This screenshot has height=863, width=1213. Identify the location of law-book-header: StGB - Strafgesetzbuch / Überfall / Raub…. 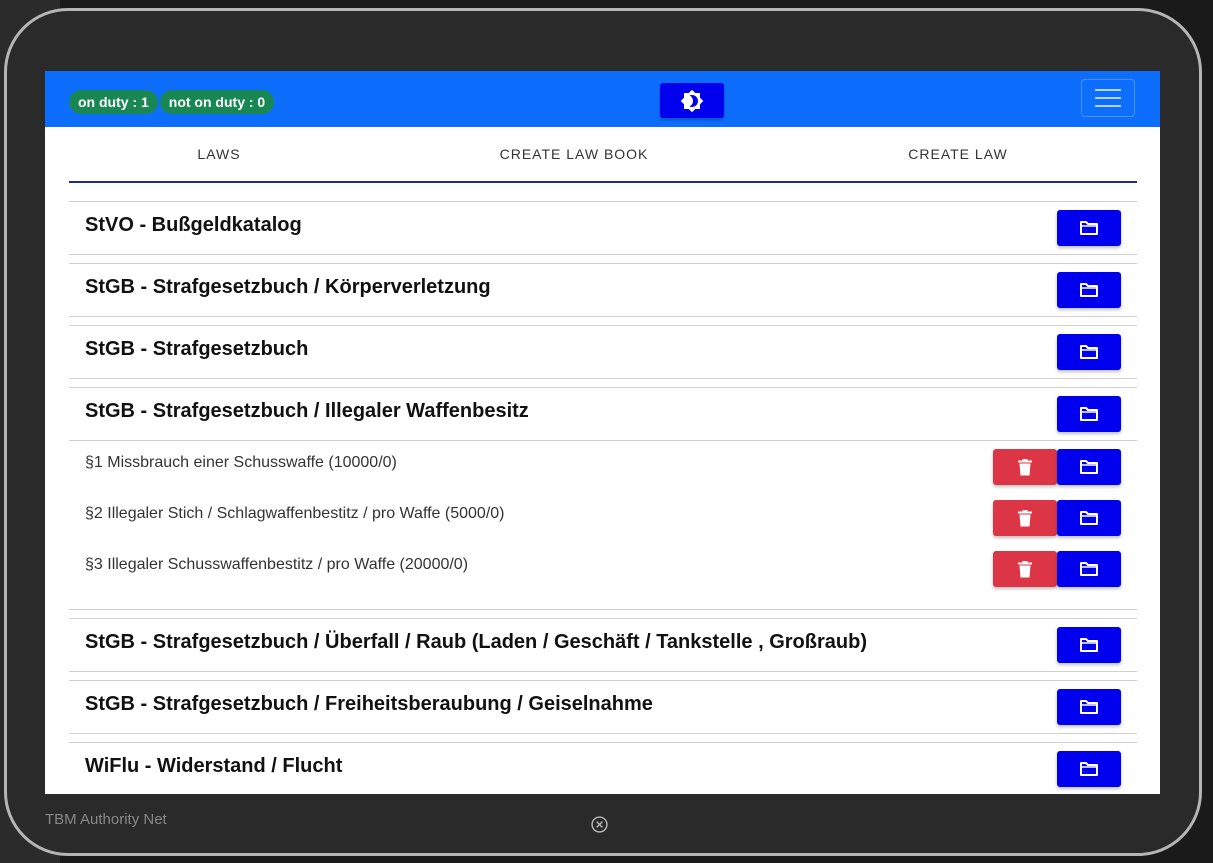
(603, 645).